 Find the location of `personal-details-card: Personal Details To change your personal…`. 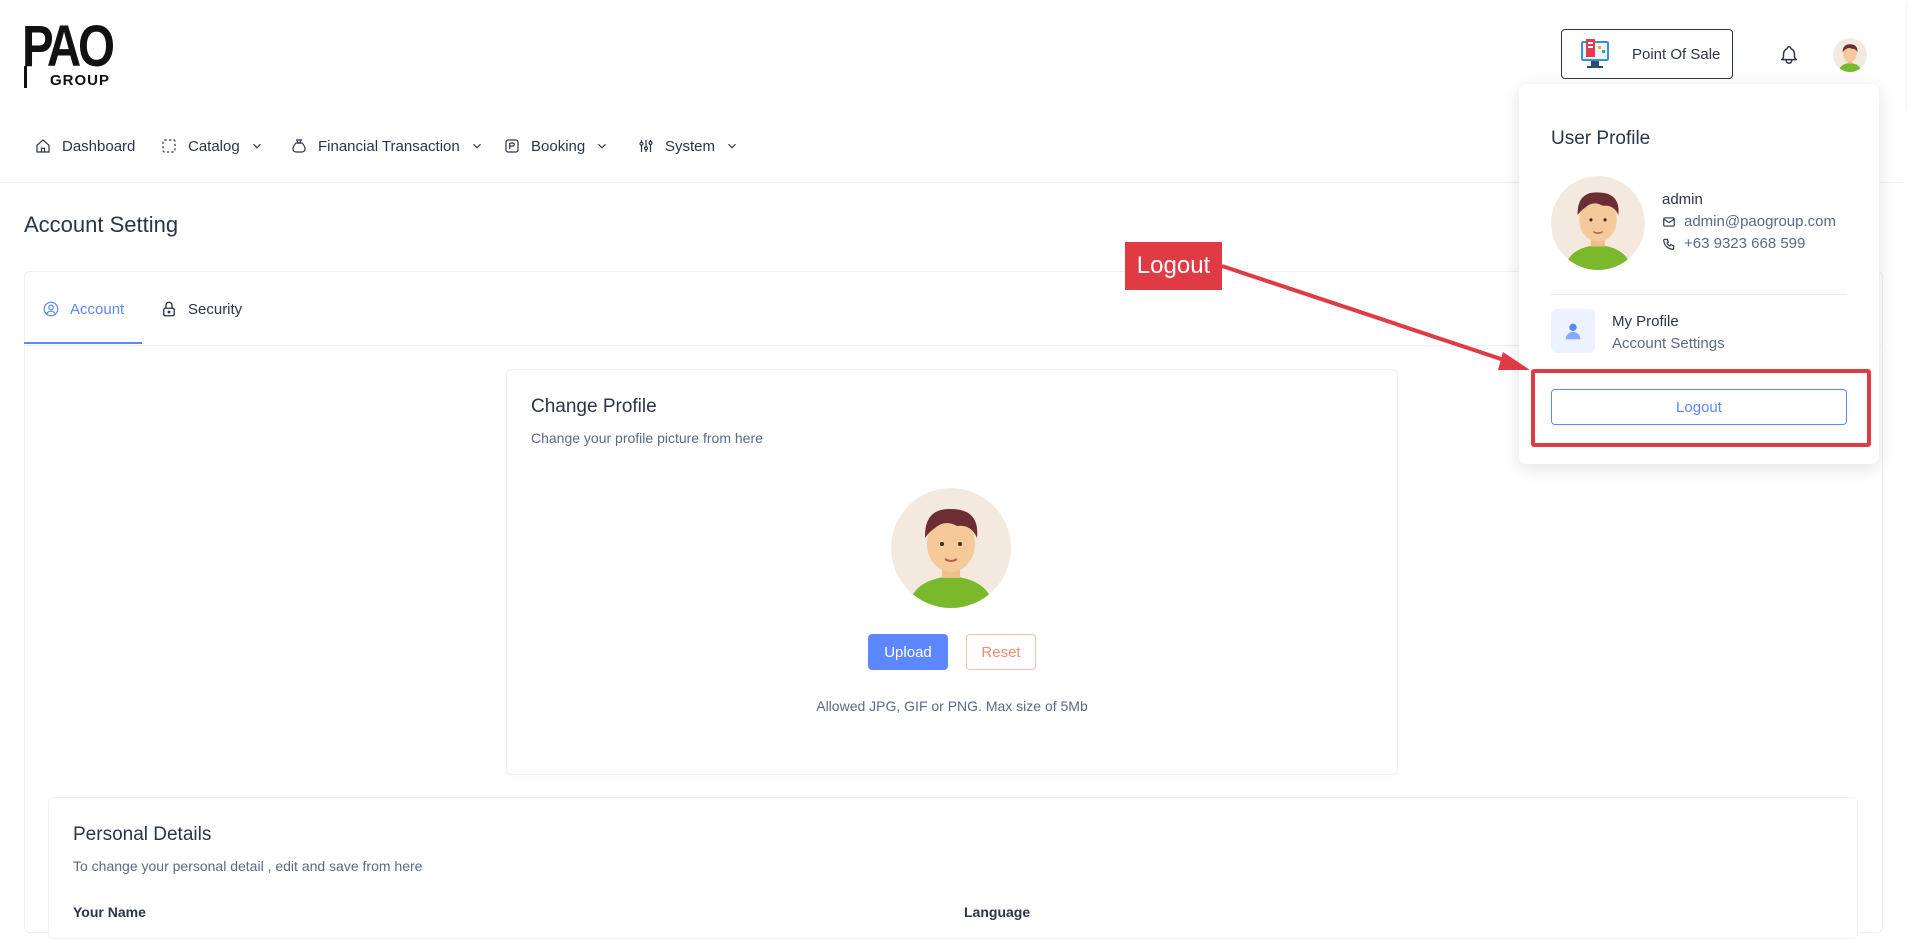

personal-details-card: Personal Details To change your personal… is located at coordinates (953, 868).